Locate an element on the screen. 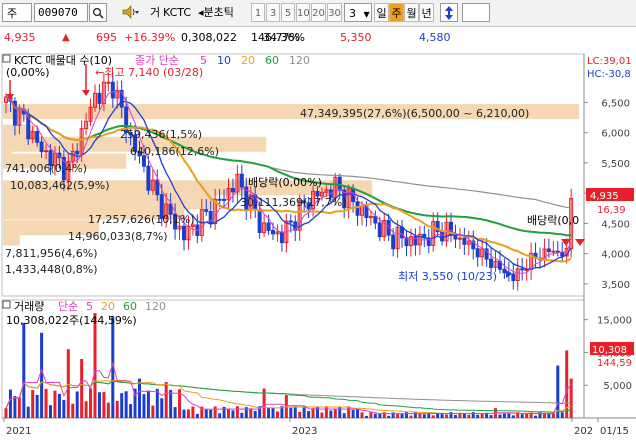 This screenshot has height=440, width=636. blank-field is located at coordinates (476, 12).